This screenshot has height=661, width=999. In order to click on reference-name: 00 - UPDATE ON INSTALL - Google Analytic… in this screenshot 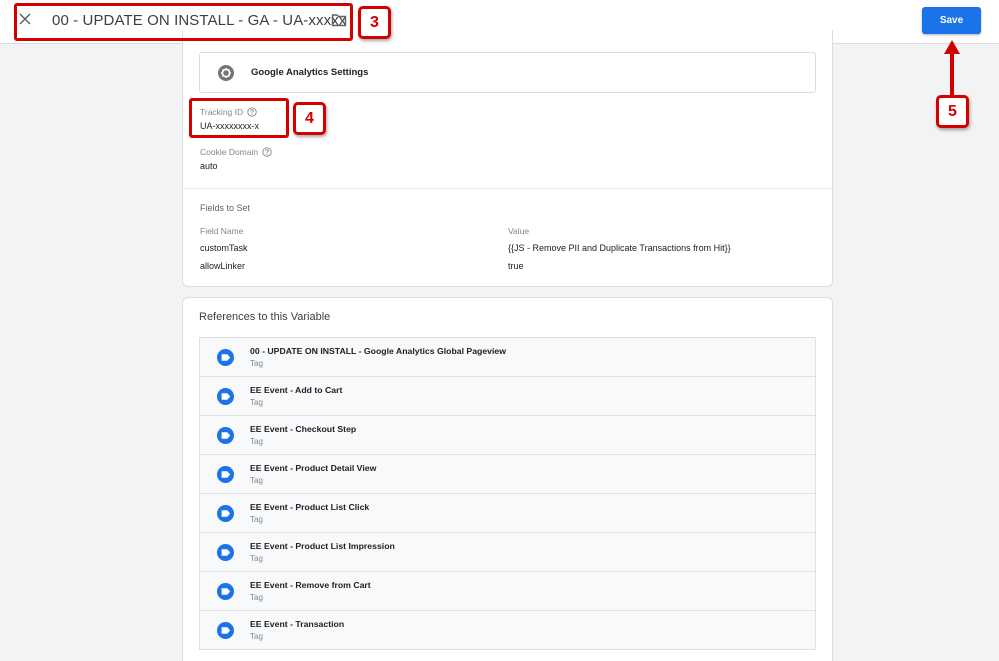, I will do `click(378, 351)`.